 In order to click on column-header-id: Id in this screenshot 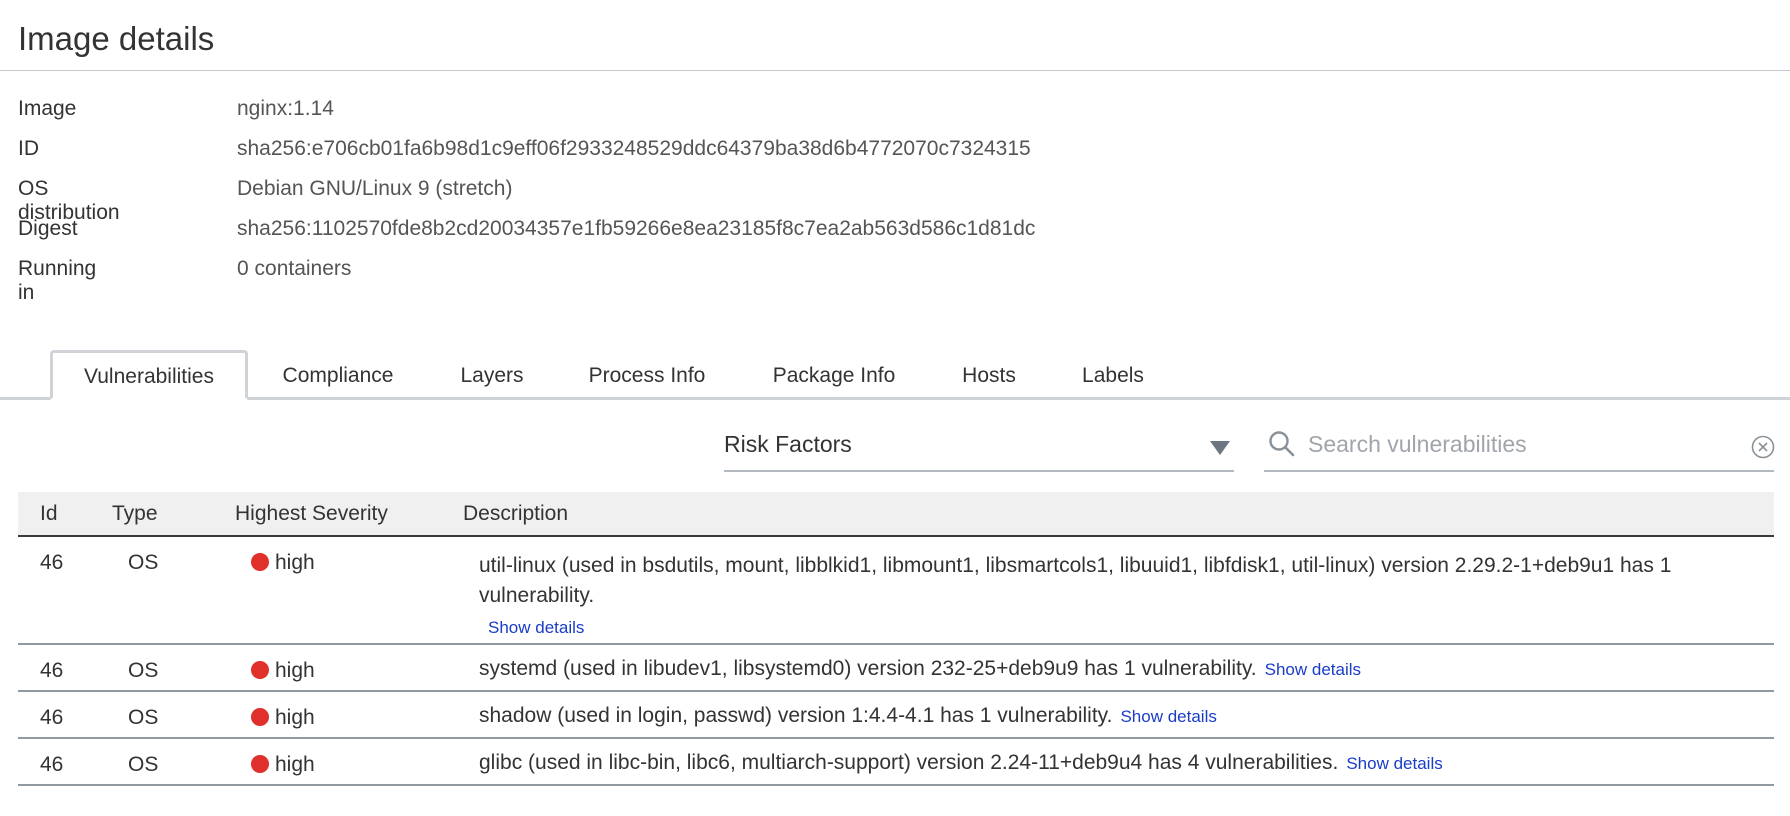, I will do `click(49, 514)`.